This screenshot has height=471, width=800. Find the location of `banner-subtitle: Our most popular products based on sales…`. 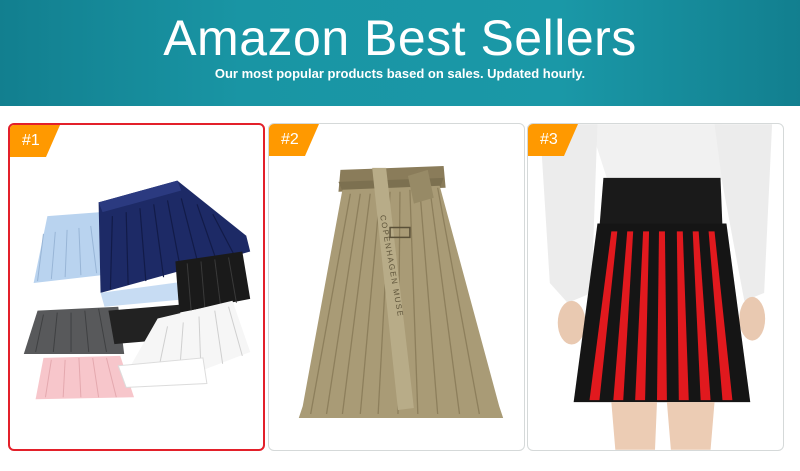

banner-subtitle: Our most popular products based on sales… is located at coordinates (400, 73).